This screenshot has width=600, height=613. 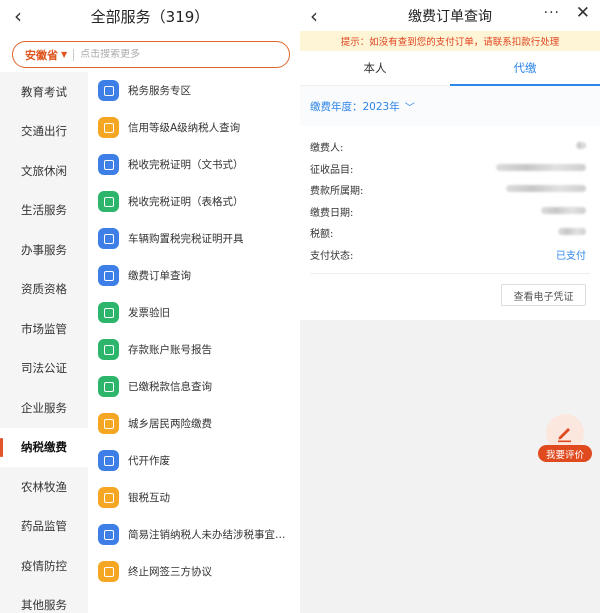 I want to click on service-label: 存款账户账号报告, so click(x=170, y=350).